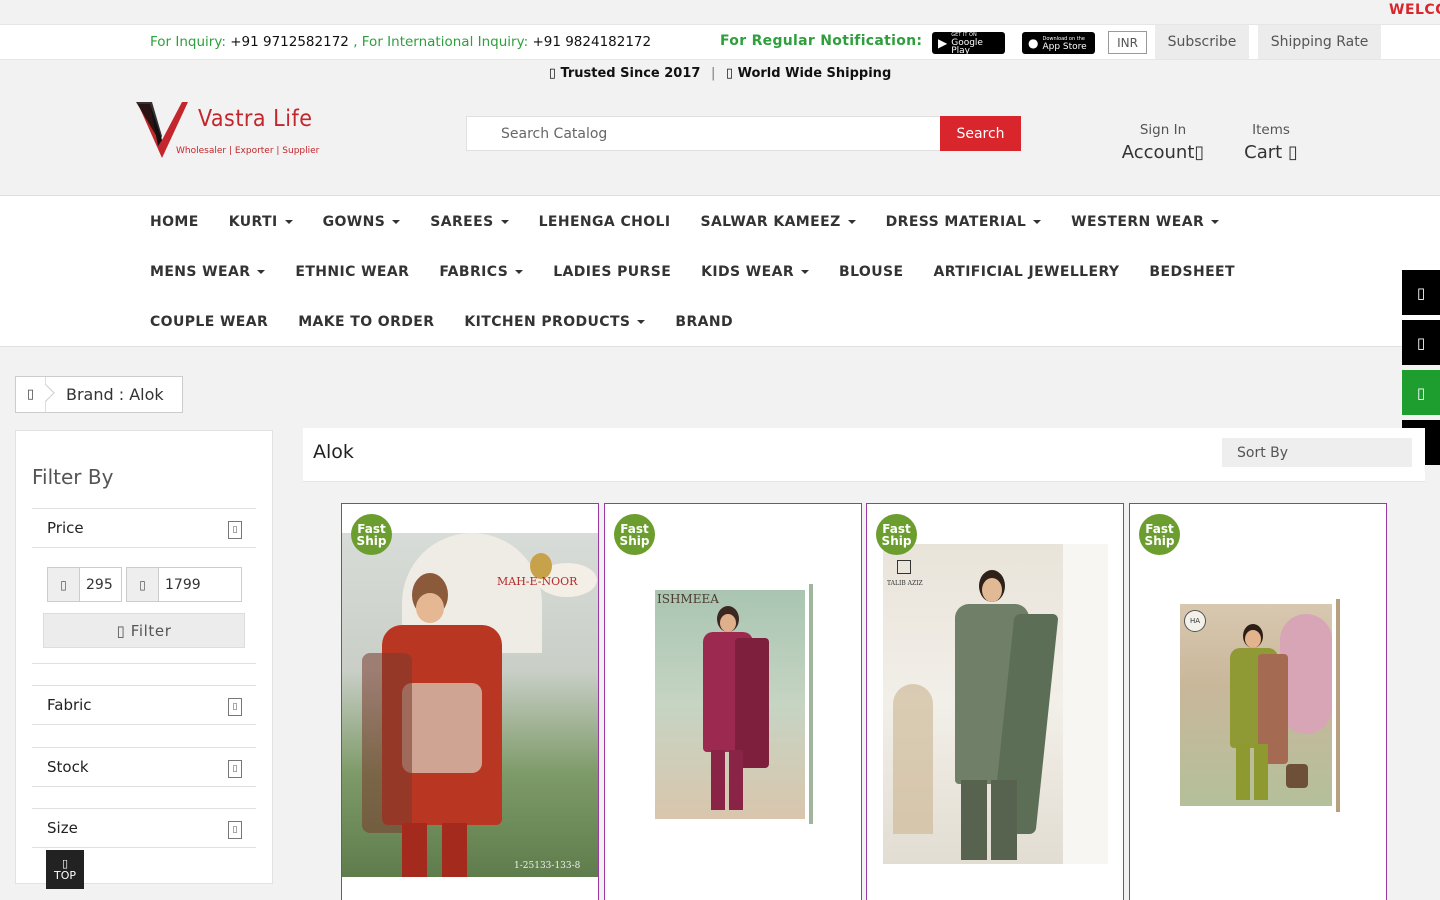  What do you see at coordinates (144, 630) in the screenshot?
I see `filter-button: ▯ Filter` at bounding box center [144, 630].